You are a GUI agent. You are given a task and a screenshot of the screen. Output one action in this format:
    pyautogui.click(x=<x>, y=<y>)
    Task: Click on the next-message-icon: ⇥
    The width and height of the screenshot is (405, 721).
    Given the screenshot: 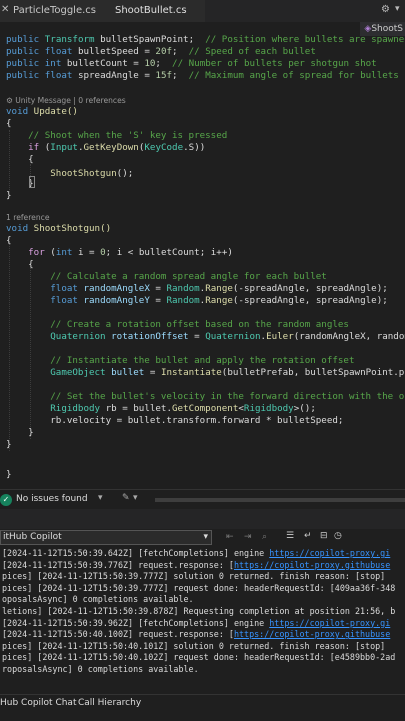 What is the action you would take?
    pyautogui.click(x=248, y=537)
    